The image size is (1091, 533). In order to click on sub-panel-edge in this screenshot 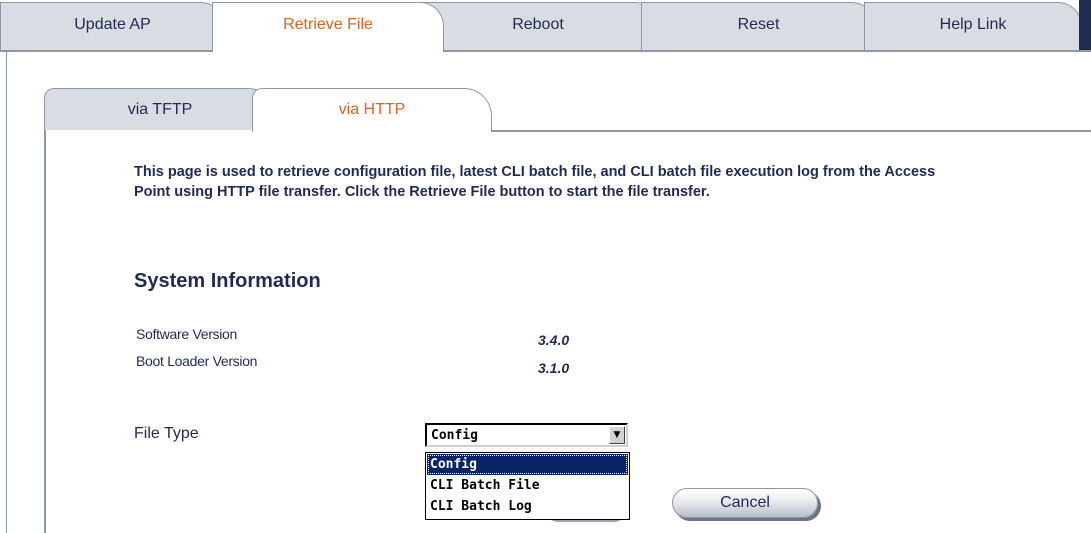, I will do `click(45, 331)`.